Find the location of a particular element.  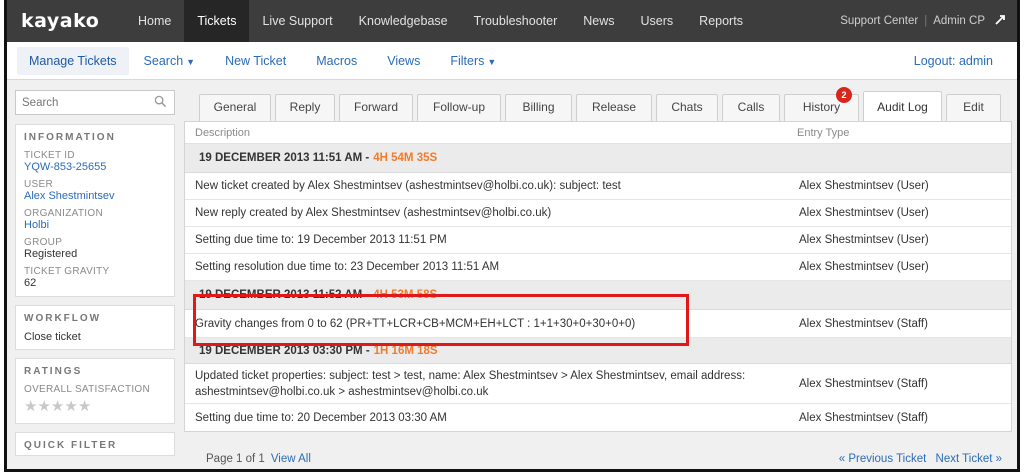

nav-troubleshooter: Troubleshooter is located at coordinates (516, 21).